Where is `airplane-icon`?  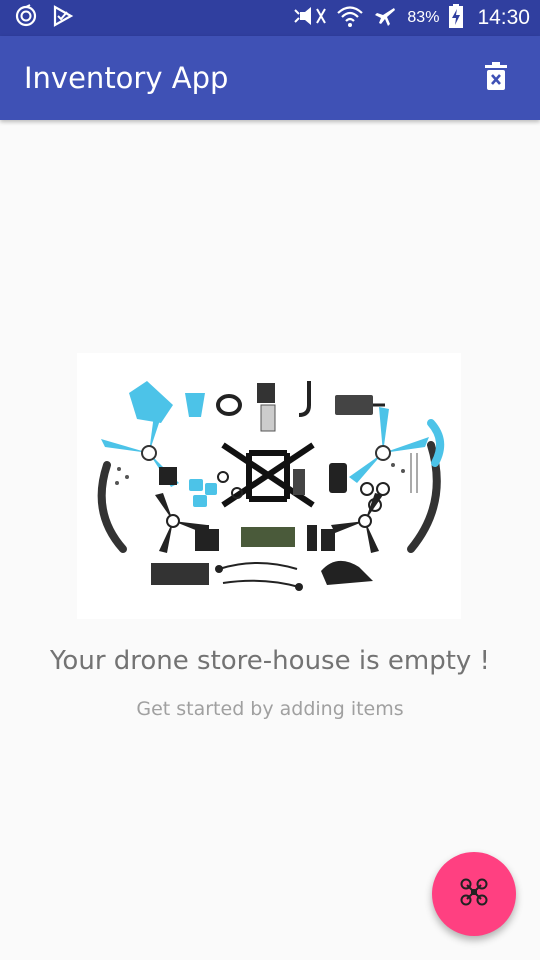 airplane-icon is located at coordinates (385, 18).